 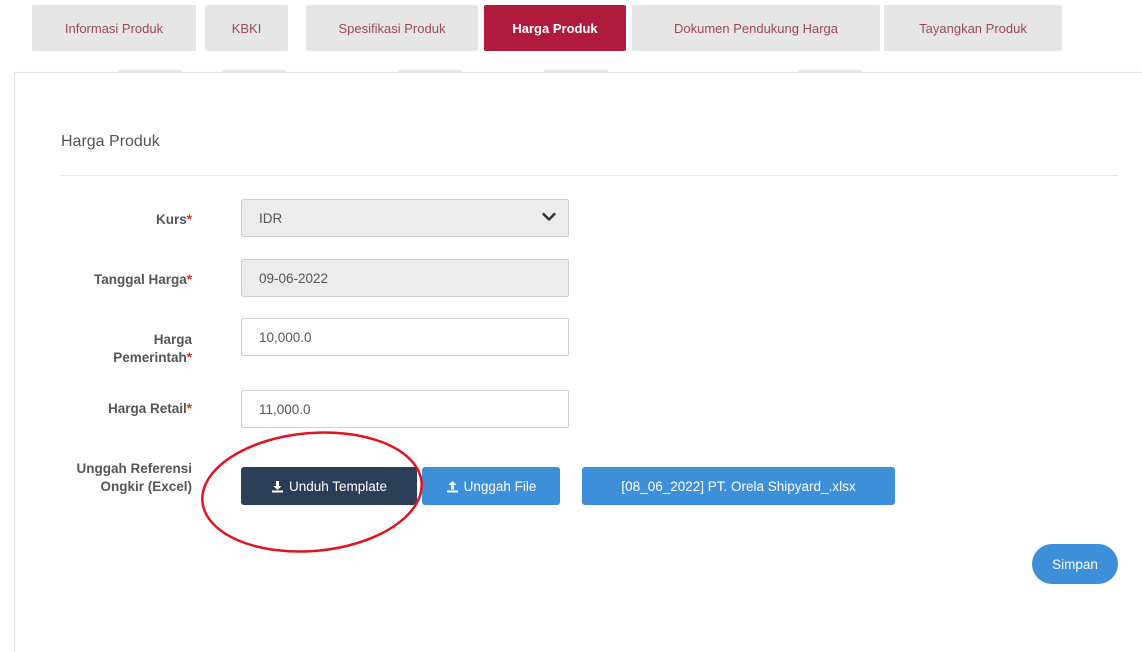 What do you see at coordinates (285, 409) in the screenshot?
I see `harga-retail-value: 11,000.0` at bounding box center [285, 409].